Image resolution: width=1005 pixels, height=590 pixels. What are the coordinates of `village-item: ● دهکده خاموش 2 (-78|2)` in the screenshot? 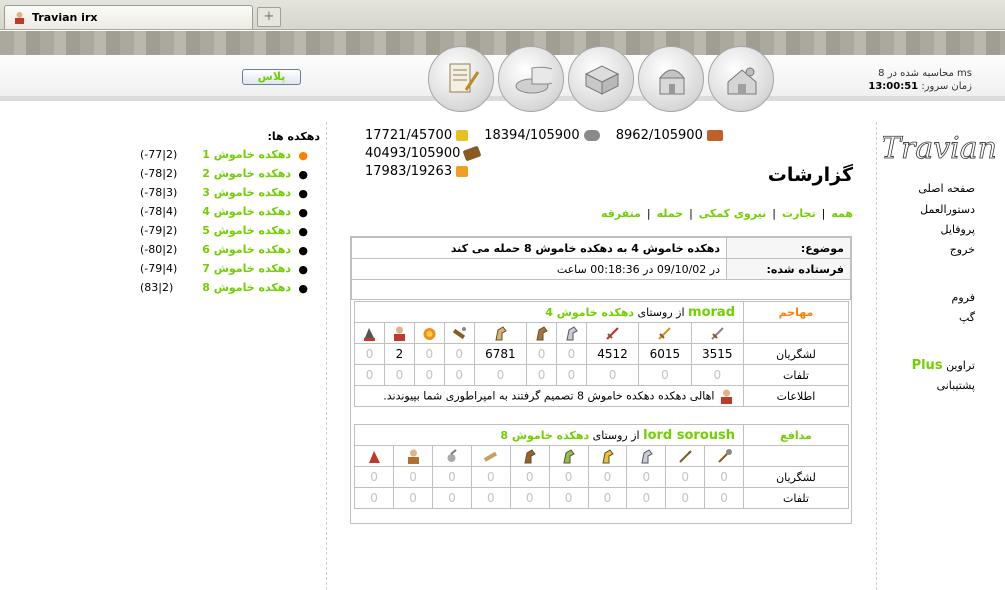 It's located at (230, 176).